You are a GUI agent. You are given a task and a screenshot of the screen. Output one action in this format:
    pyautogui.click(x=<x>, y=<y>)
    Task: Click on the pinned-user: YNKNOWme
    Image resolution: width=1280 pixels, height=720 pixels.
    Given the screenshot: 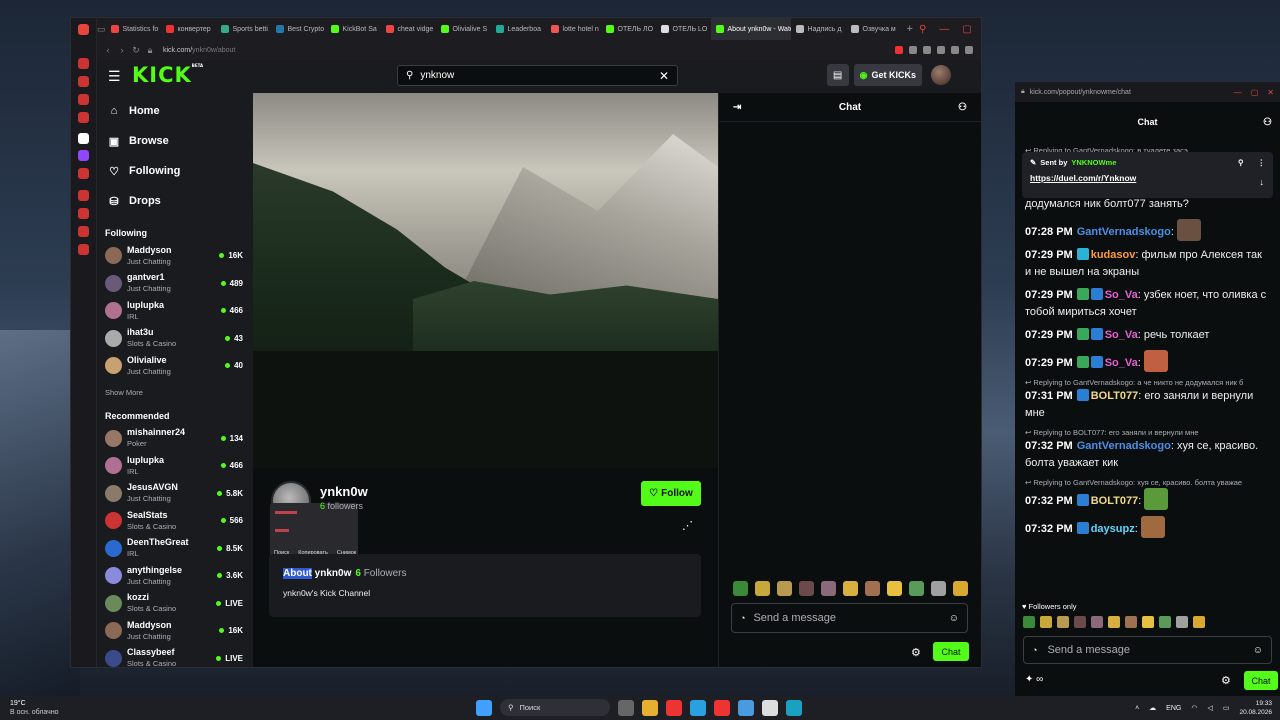 What is the action you would take?
    pyautogui.click(x=1093, y=162)
    